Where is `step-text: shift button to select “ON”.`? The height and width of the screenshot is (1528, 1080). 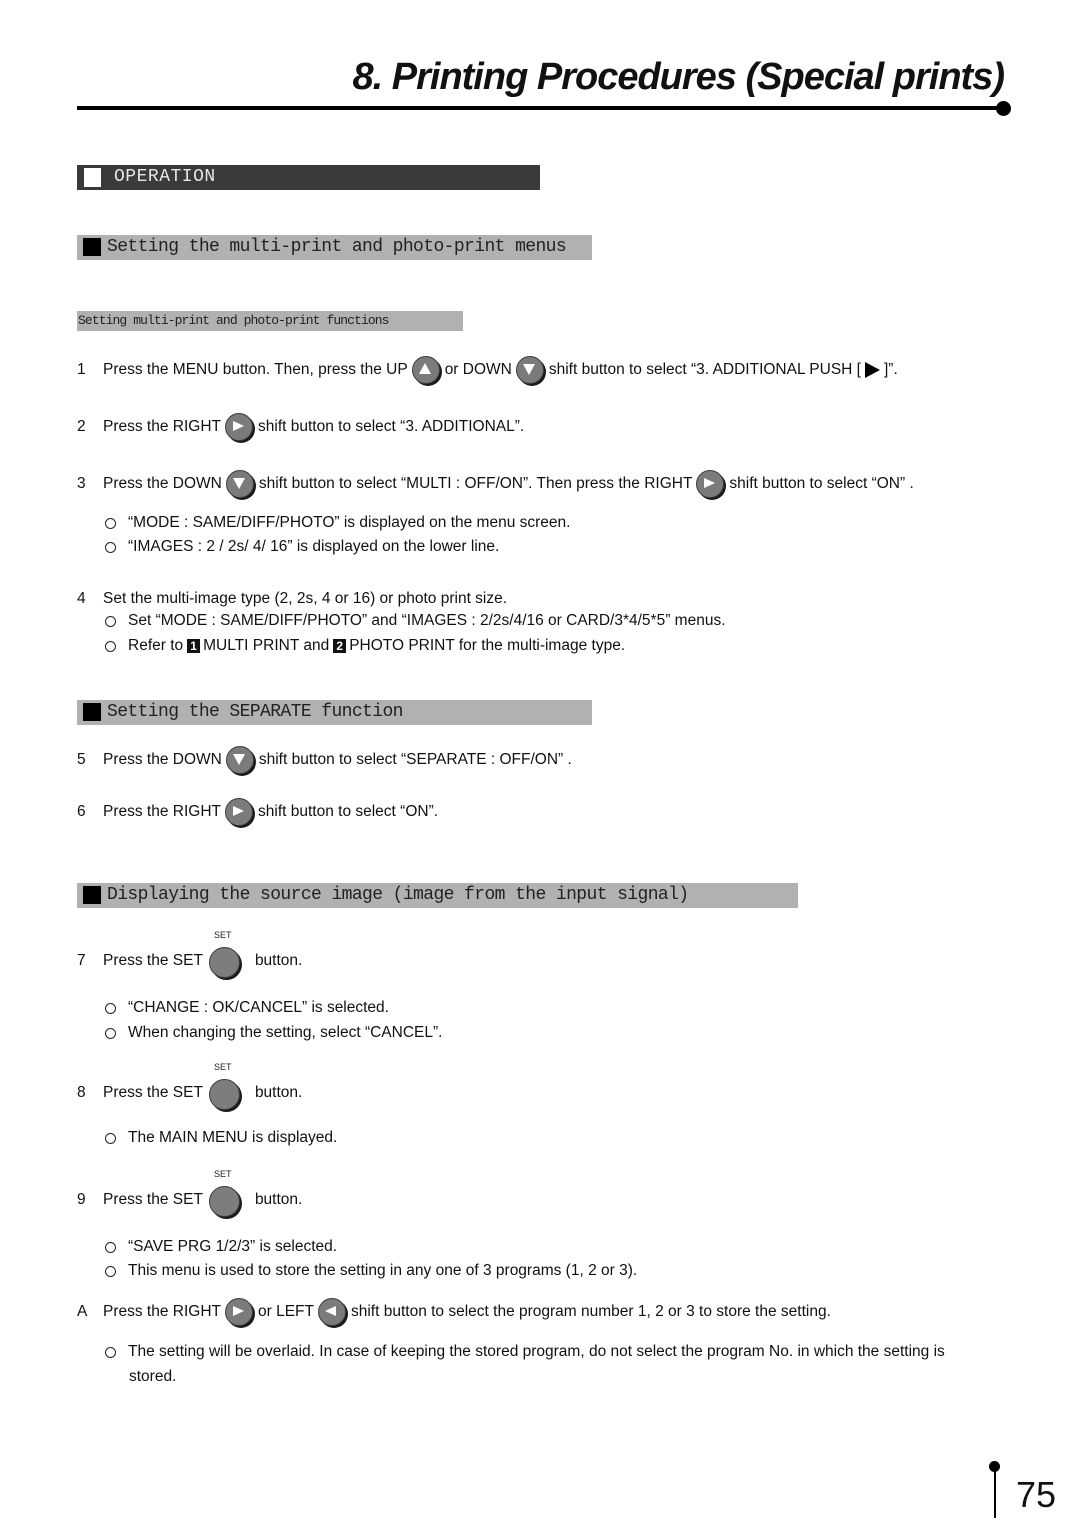 step-text: shift button to select “ON”. is located at coordinates (348, 811).